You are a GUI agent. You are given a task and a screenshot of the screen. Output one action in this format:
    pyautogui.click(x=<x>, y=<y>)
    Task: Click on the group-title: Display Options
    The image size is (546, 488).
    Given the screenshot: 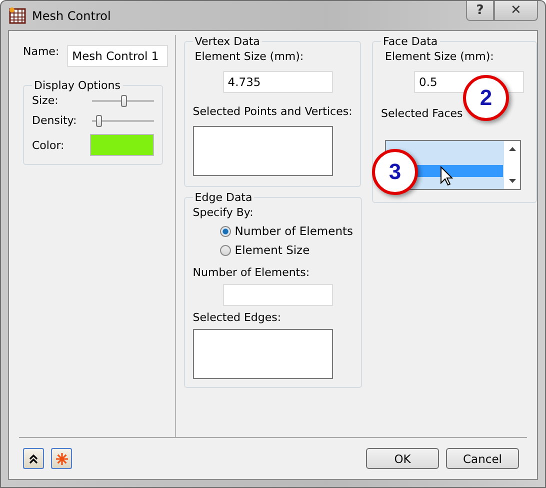 What is the action you would take?
    pyautogui.click(x=77, y=85)
    